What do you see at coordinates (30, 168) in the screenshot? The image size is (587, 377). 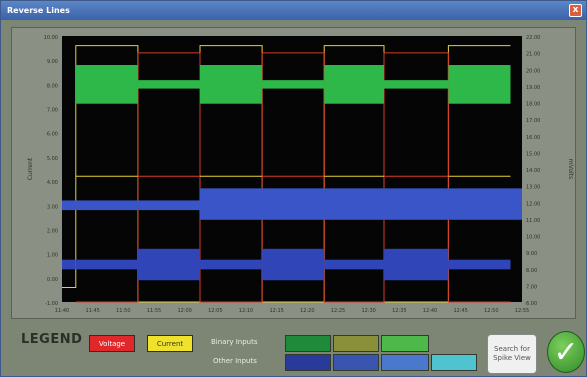 I see `y-left-label: Current` at bounding box center [30, 168].